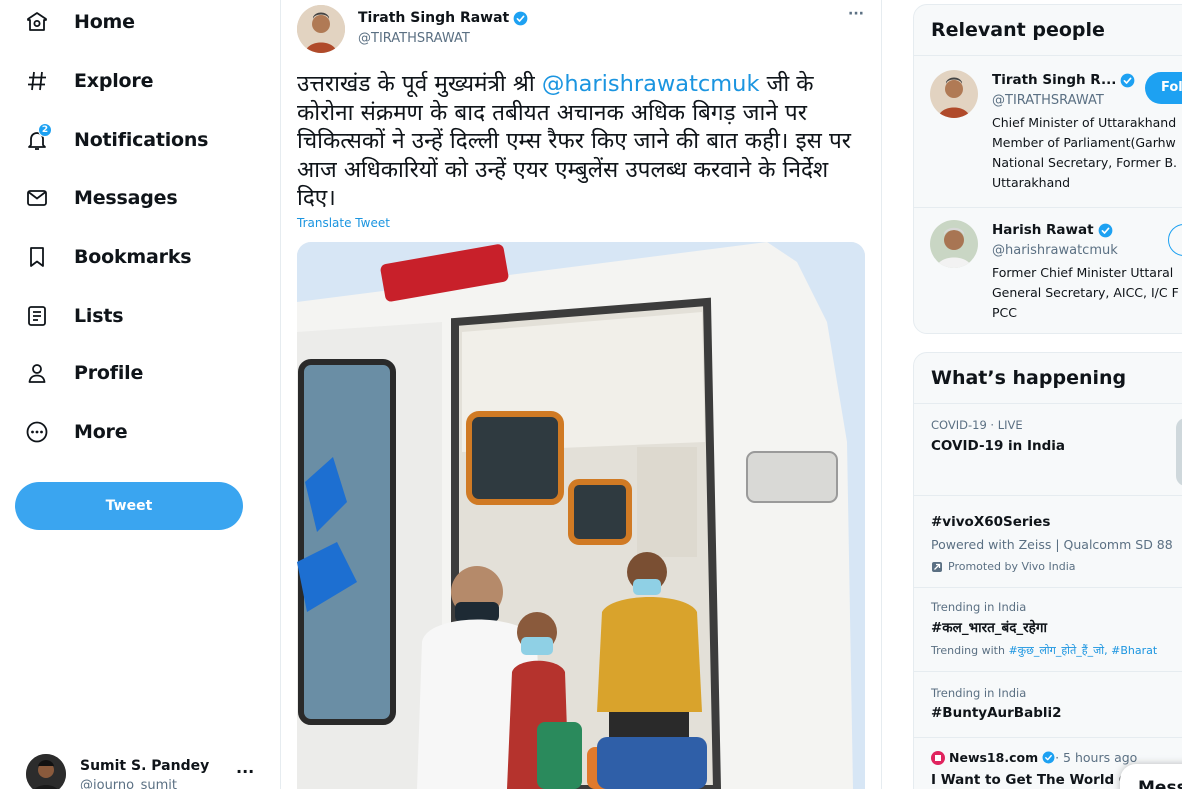 The width and height of the screenshot is (1182, 789). What do you see at coordinates (37, 316) in the screenshot?
I see `list-icon` at bounding box center [37, 316].